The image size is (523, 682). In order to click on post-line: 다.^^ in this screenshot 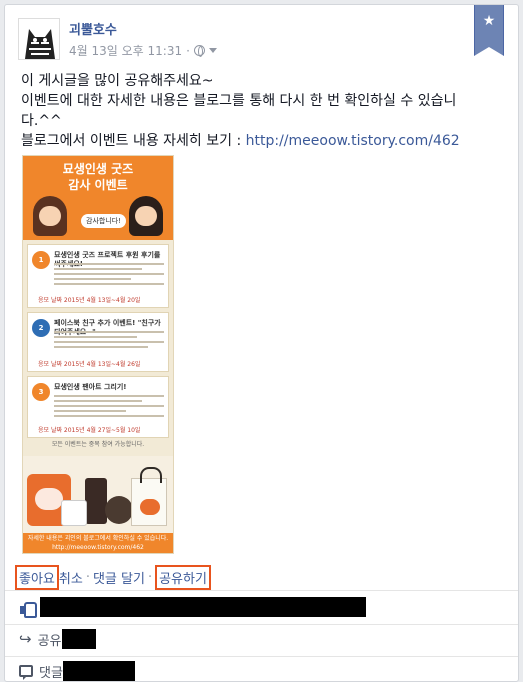, I will do `click(41, 121)`.